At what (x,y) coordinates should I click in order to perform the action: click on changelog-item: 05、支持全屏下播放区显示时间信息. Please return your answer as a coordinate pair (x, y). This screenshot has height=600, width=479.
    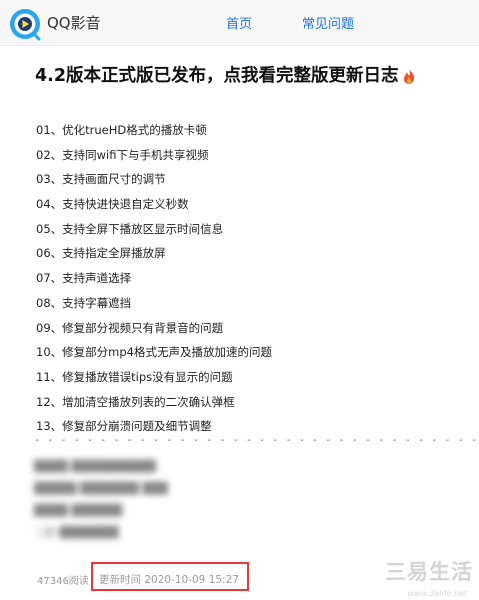
    Looking at the image, I should click on (130, 228).